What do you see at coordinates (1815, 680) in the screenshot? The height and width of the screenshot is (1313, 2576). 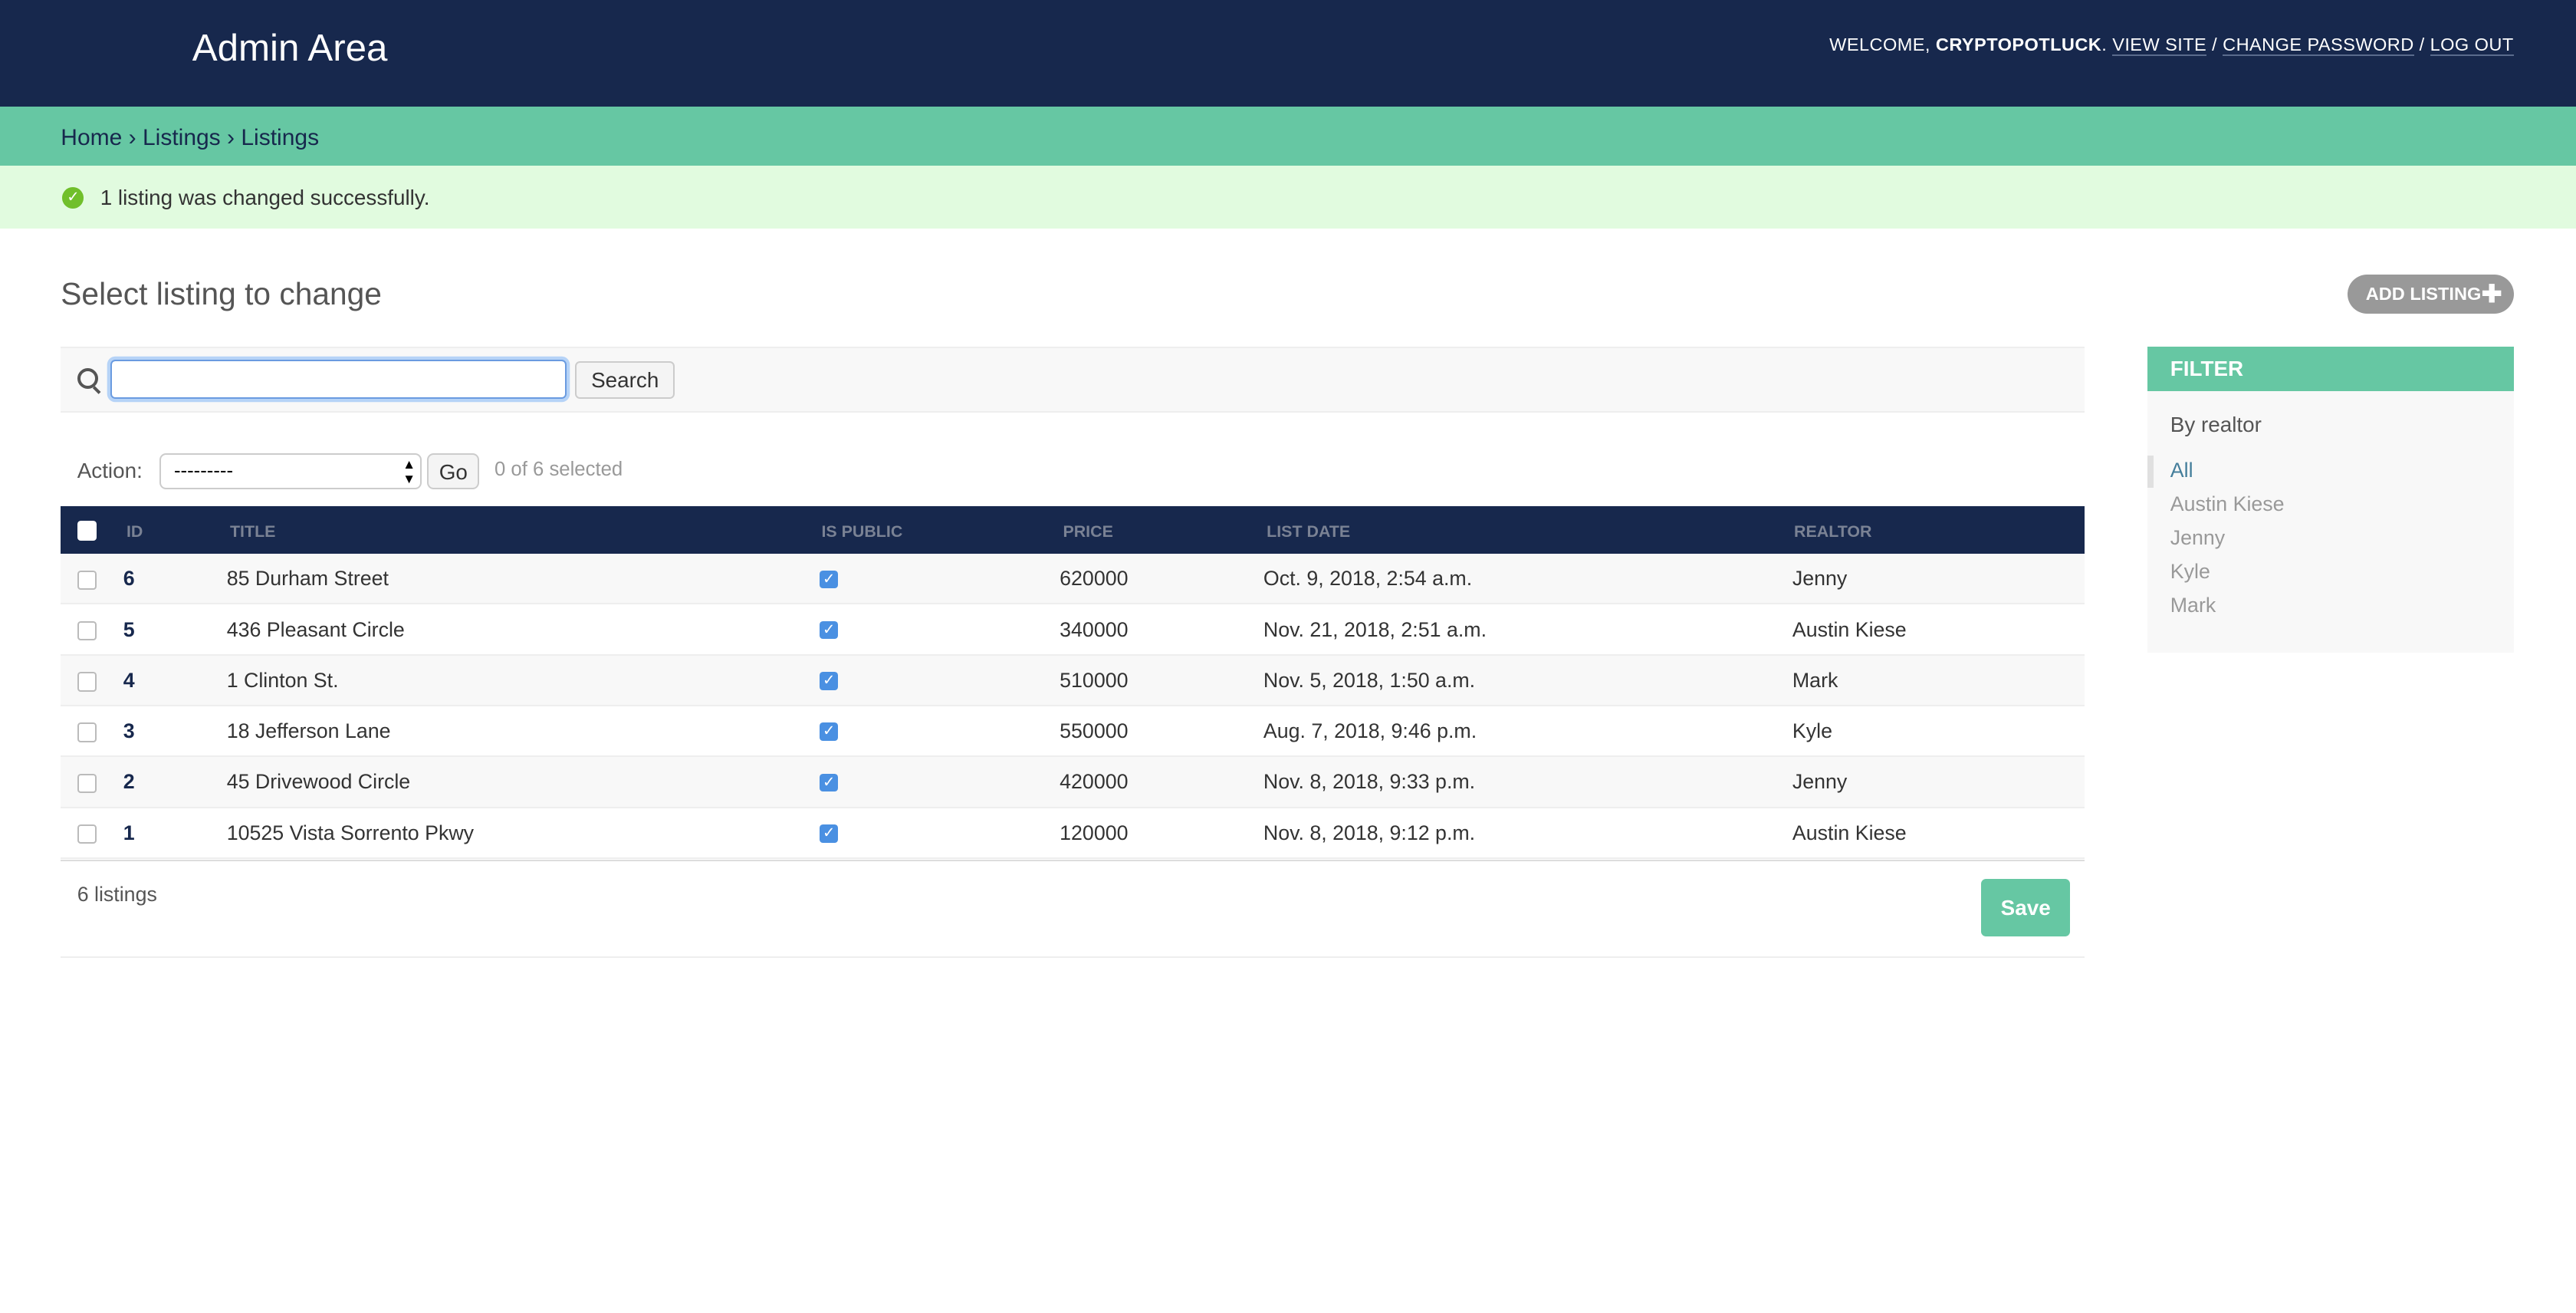 I see `cell-realtor: Mark` at bounding box center [1815, 680].